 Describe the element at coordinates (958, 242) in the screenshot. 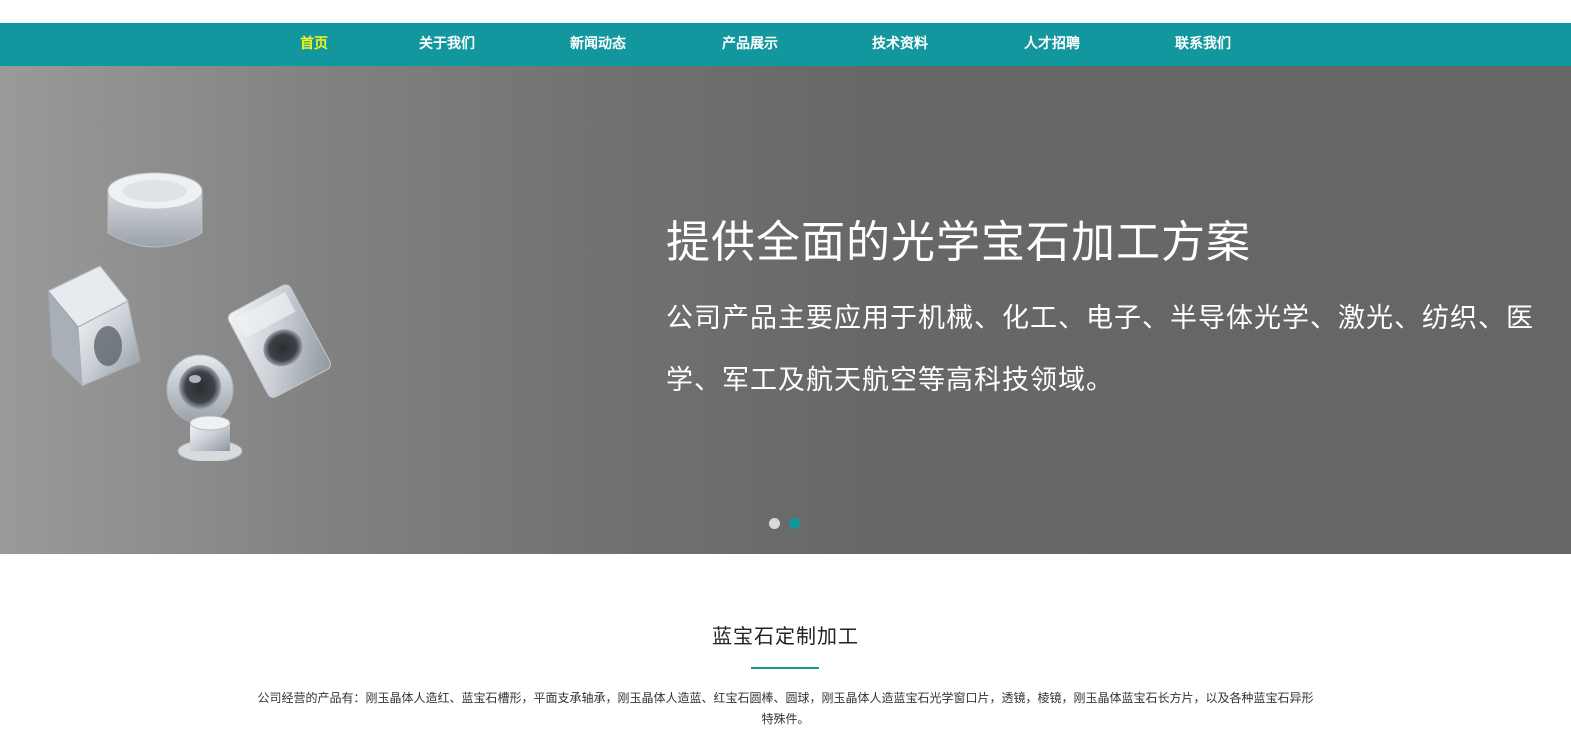

I see `banner-title: 提供全面的光学宝石加工方案` at that location.